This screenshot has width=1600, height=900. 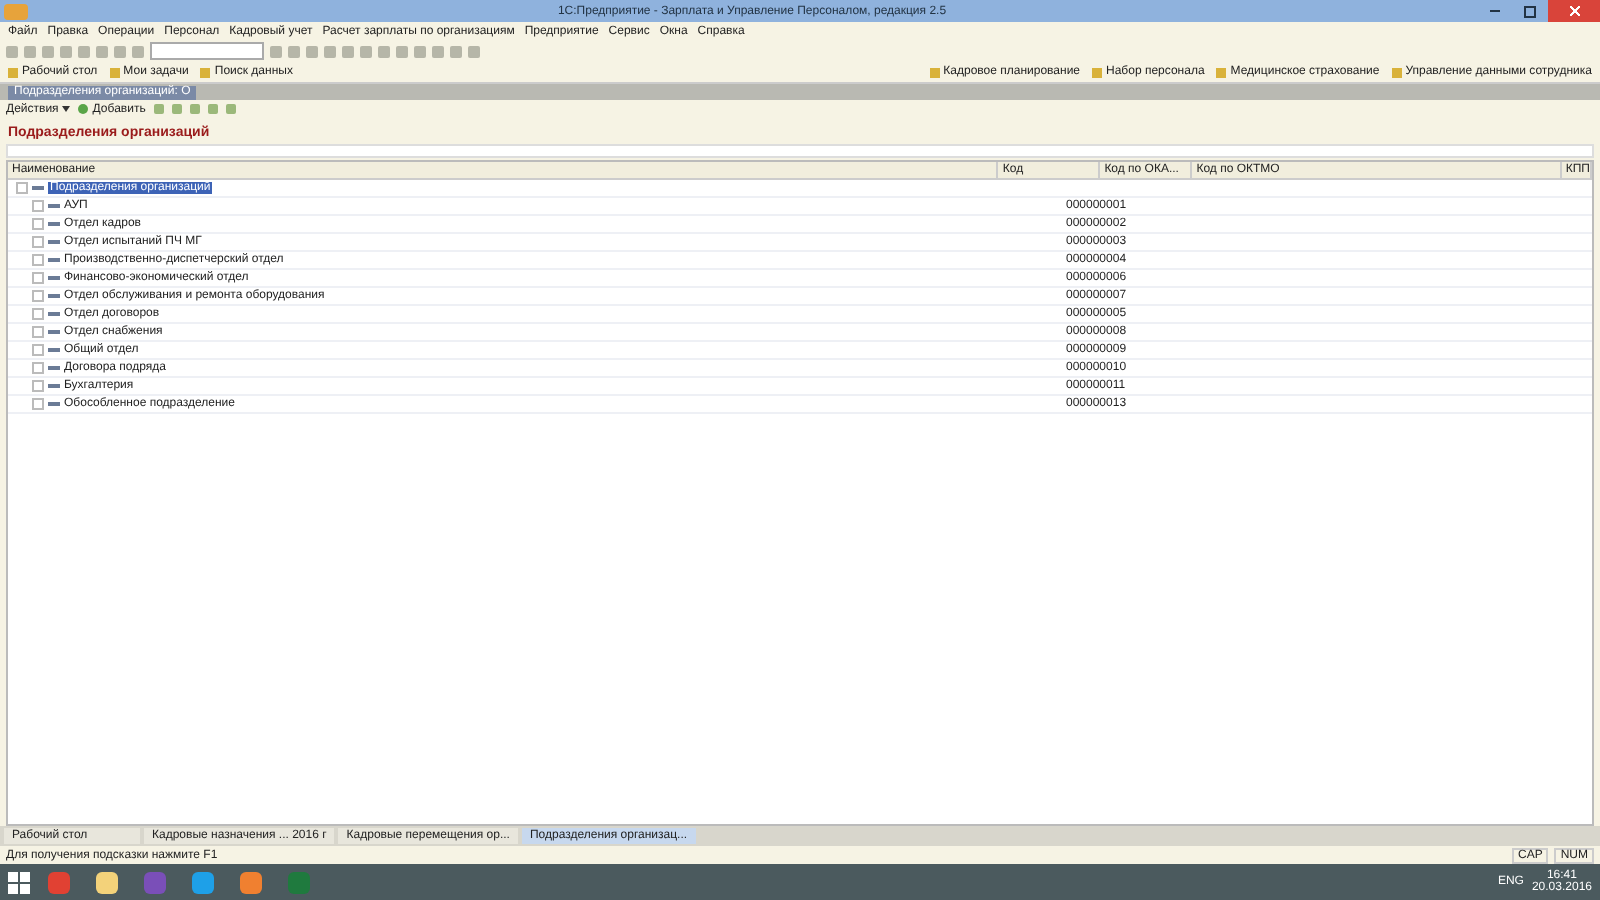 What do you see at coordinates (19, 882) in the screenshot?
I see `windows-start-icon` at bounding box center [19, 882].